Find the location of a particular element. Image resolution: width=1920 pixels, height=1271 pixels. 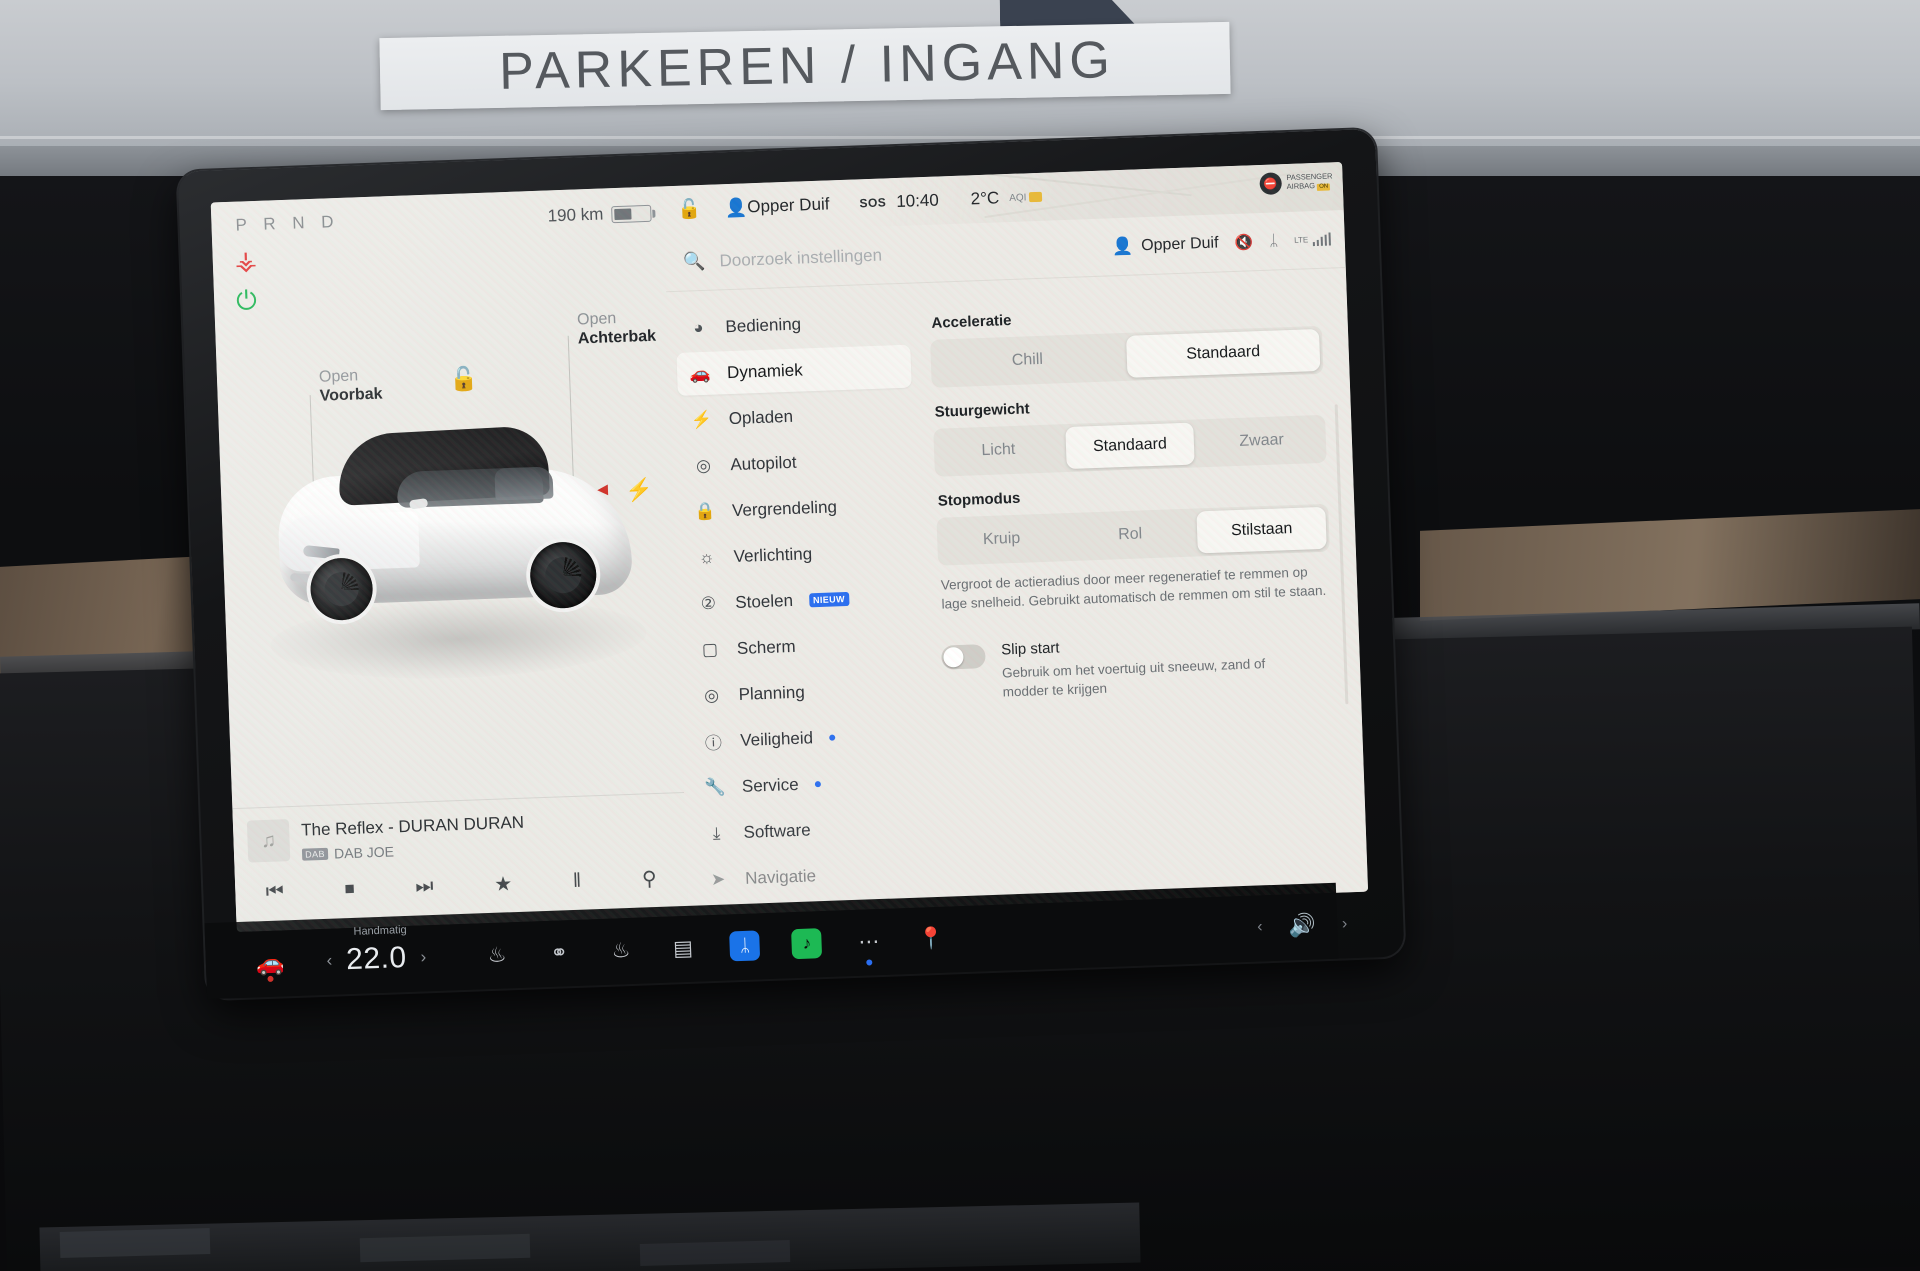

status-icons-group: 🔇 ᛦ LTE is located at coordinates (1282, 240).